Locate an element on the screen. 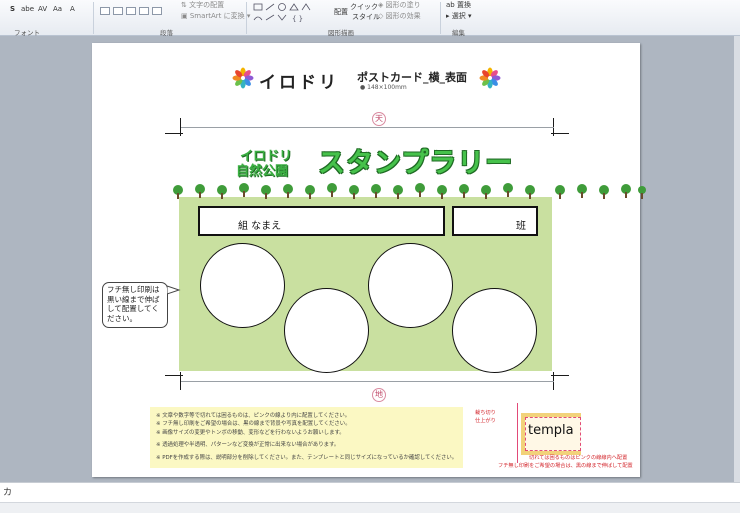 The width and height of the screenshot is (740, 513). product-size: ● 148×100mm is located at coordinates (383, 87).